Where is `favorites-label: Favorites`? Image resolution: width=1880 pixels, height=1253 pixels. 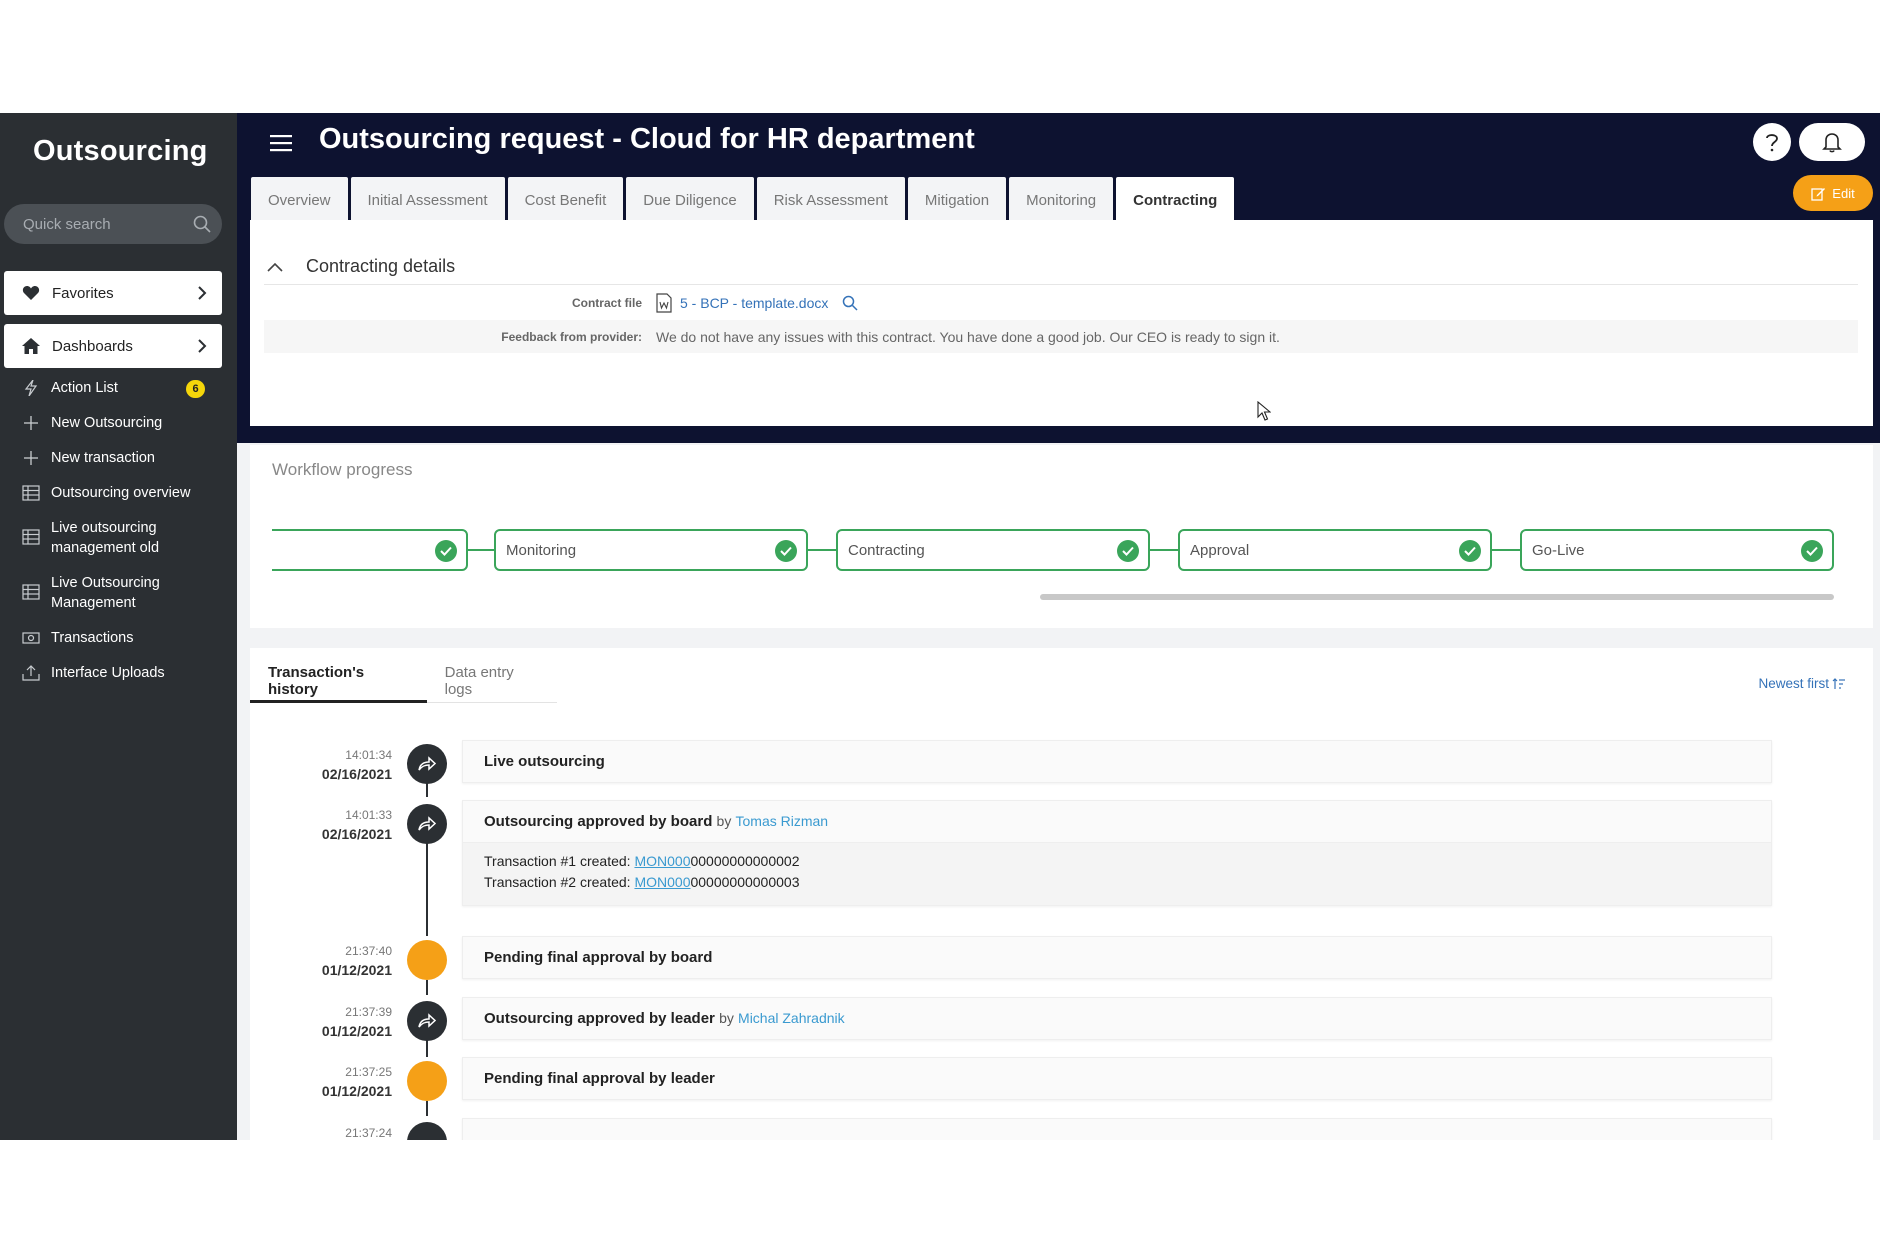 favorites-label: Favorites is located at coordinates (83, 293).